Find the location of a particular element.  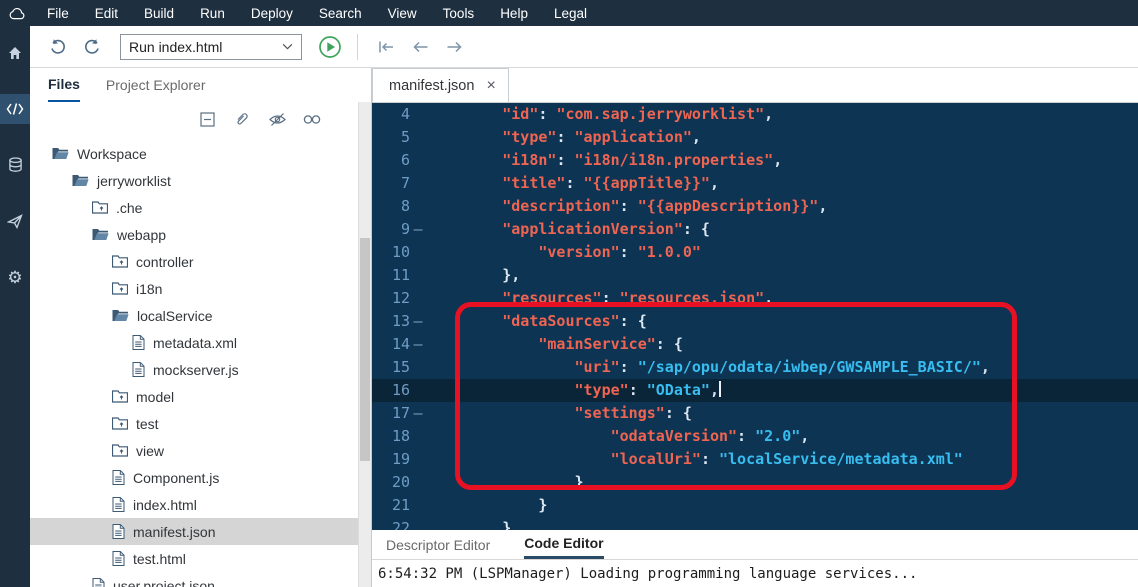

line-number: 14 is located at coordinates (400, 344).